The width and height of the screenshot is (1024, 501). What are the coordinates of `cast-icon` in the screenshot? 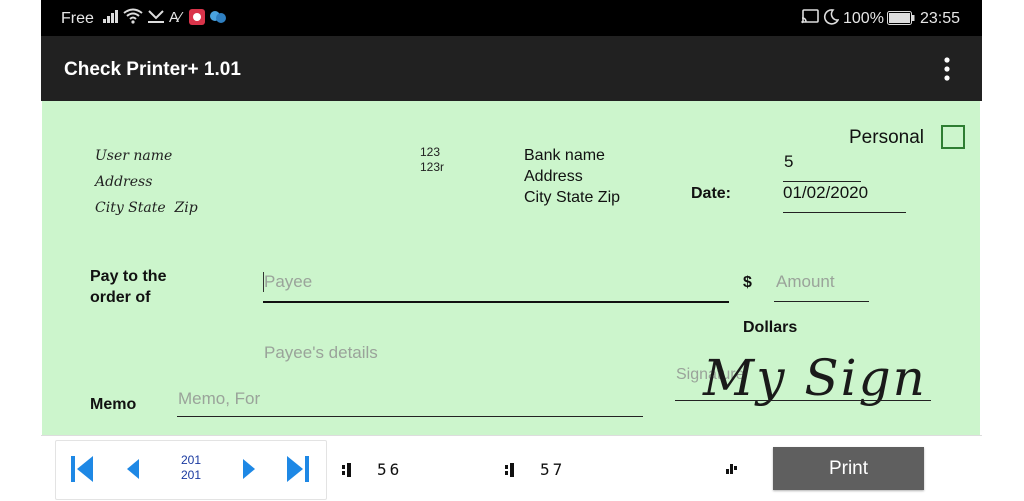 It's located at (810, 19).